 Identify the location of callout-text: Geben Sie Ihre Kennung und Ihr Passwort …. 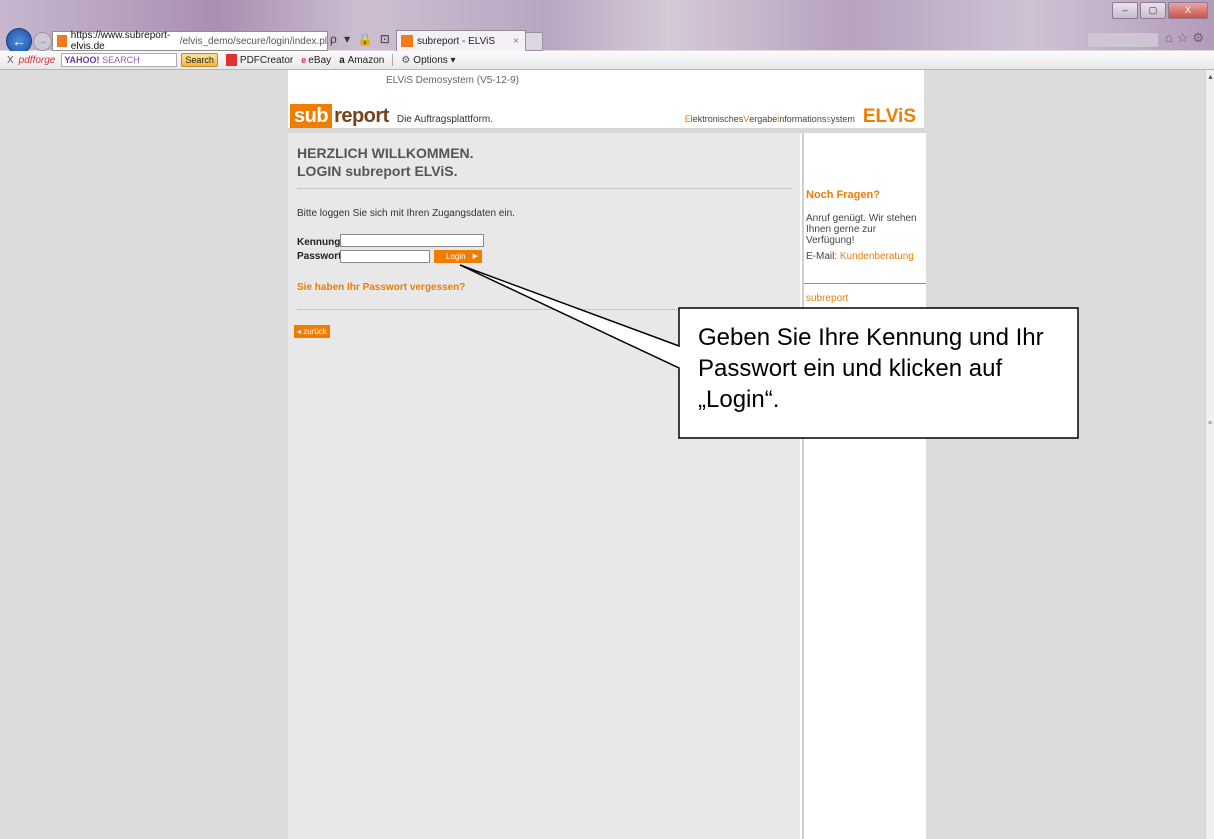
(871, 368).